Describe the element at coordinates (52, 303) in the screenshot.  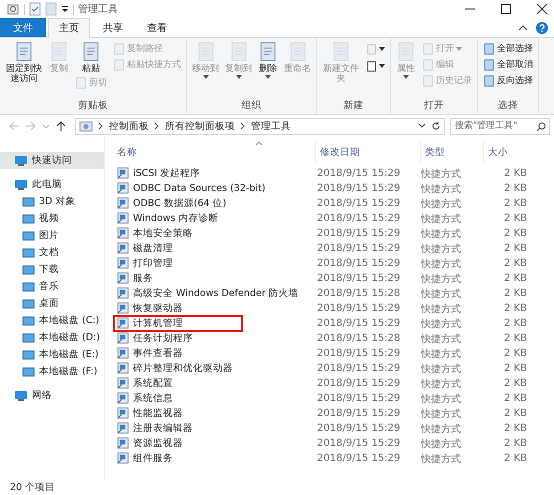
I see `nav-item: 桌面` at that location.